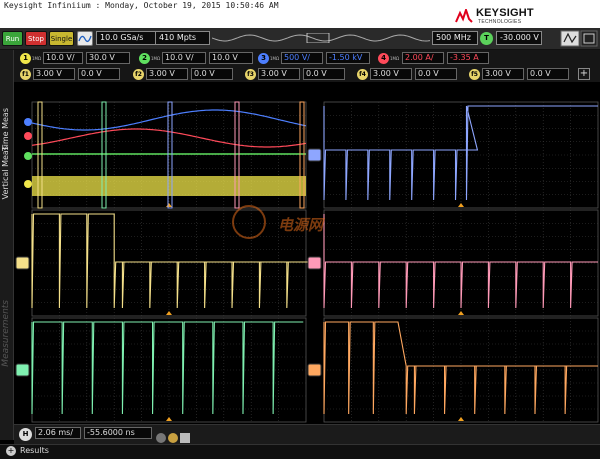 The image size is (600, 459). Describe the element at coordinates (5, 172) in the screenshot. I see `tab-vertical-meas: Vertical Meas` at that location.